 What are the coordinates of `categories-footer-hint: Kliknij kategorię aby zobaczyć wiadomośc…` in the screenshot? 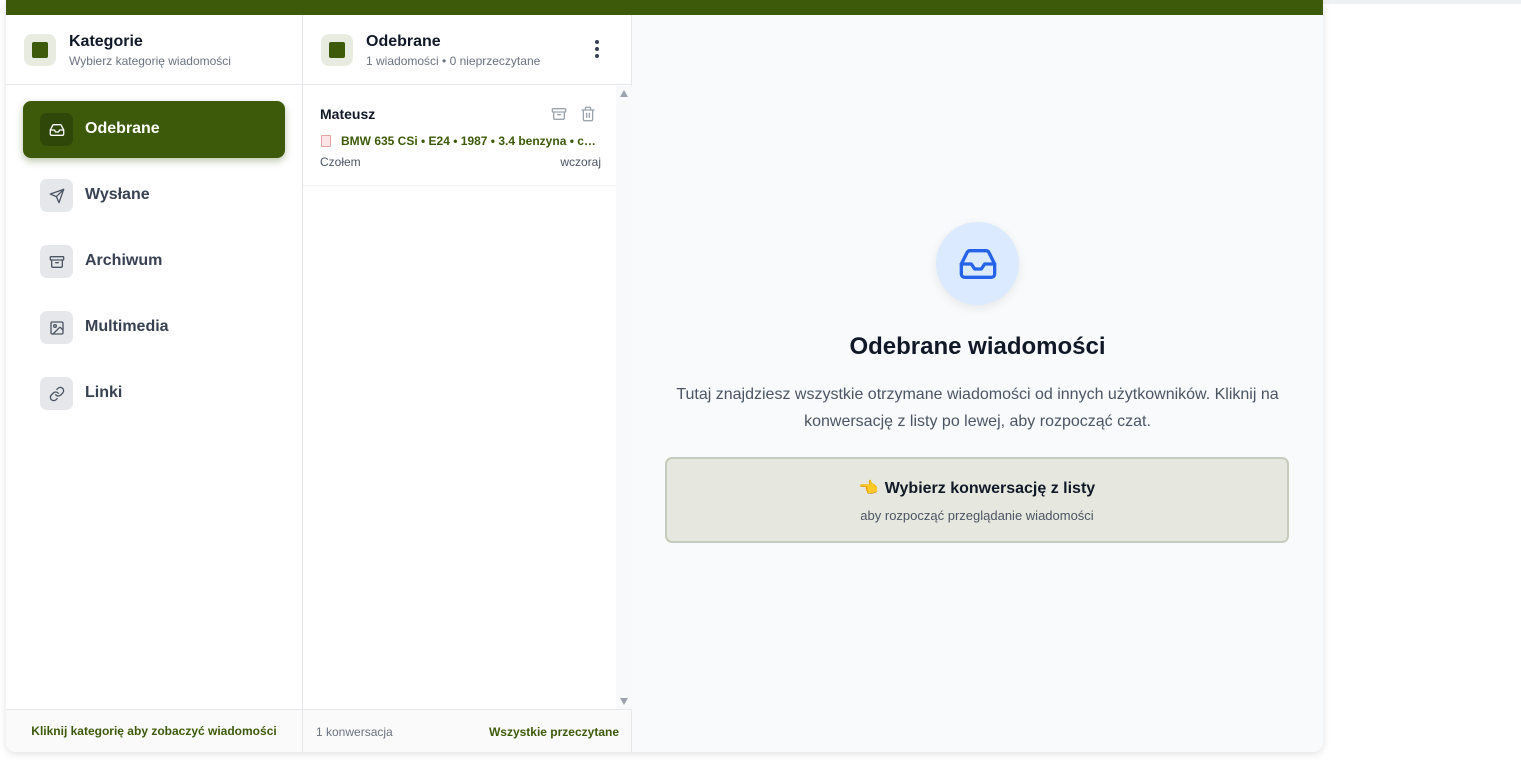 It's located at (154, 731).